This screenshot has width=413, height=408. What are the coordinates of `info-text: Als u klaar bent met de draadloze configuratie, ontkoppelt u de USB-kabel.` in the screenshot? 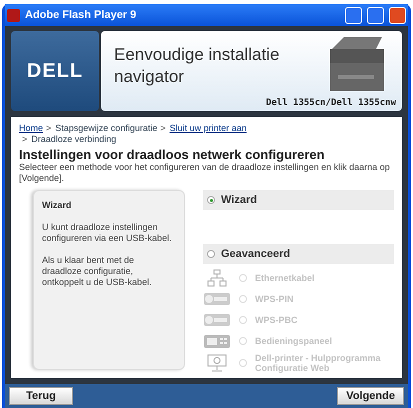 It's located at (97, 271).